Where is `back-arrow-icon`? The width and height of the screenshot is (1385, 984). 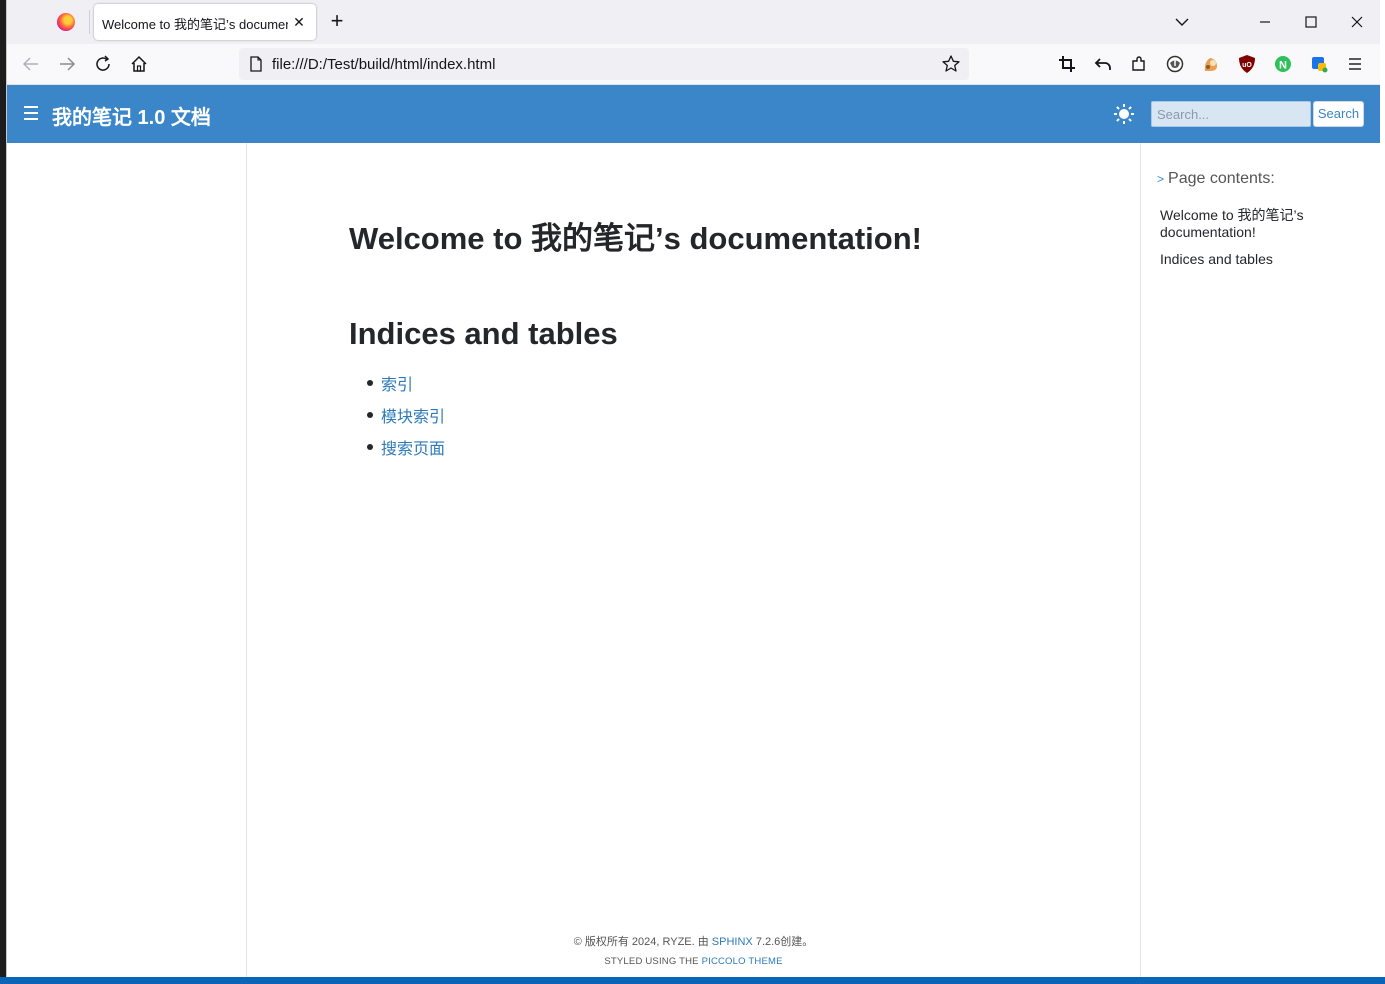
back-arrow-icon is located at coordinates (31, 64).